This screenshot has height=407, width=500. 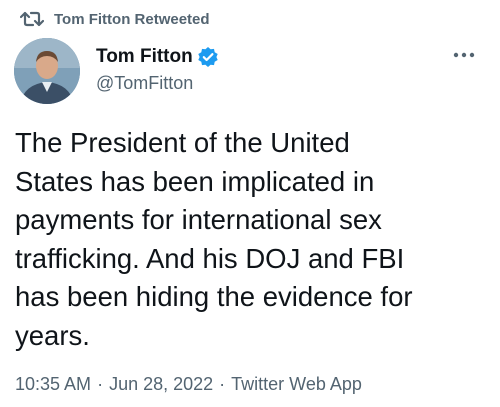 What do you see at coordinates (157, 69) in the screenshot?
I see `author-block: Tom Fitton @TomFitton` at bounding box center [157, 69].